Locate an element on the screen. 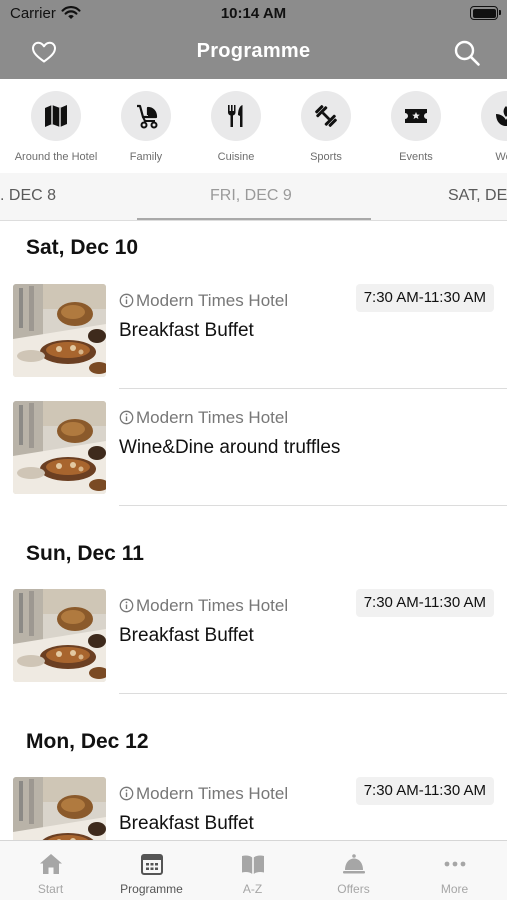 Image resolution: width=507 pixels, height=900 pixels. day-header: Sun, Dec 11 is located at coordinates (85, 553).